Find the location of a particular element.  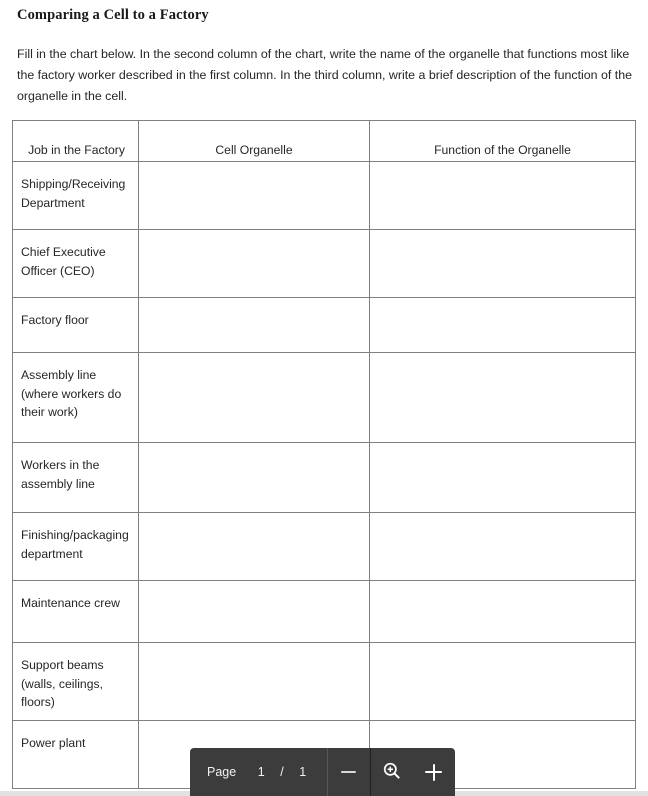

cell-job: Finishing/packaging department is located at coordinates (75, 546).